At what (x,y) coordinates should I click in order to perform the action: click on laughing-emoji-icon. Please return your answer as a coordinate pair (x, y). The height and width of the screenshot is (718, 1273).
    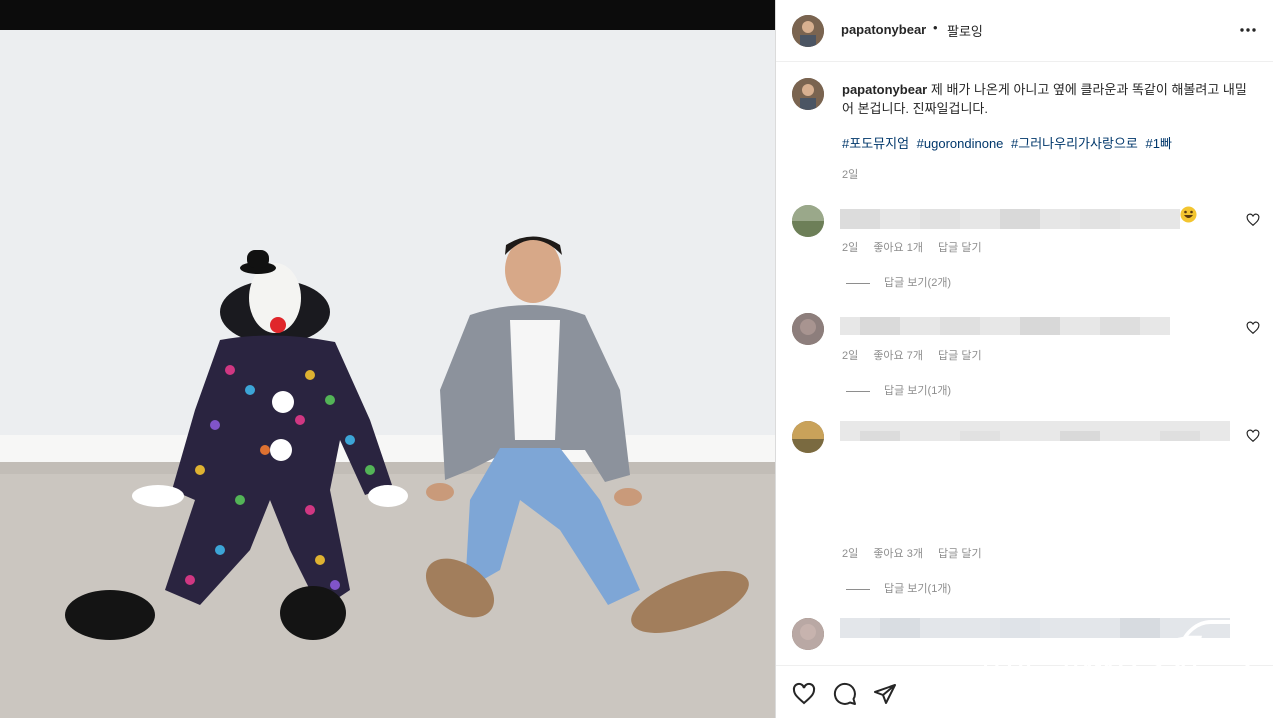
    Looking at the image, I should click on (1188, 214).